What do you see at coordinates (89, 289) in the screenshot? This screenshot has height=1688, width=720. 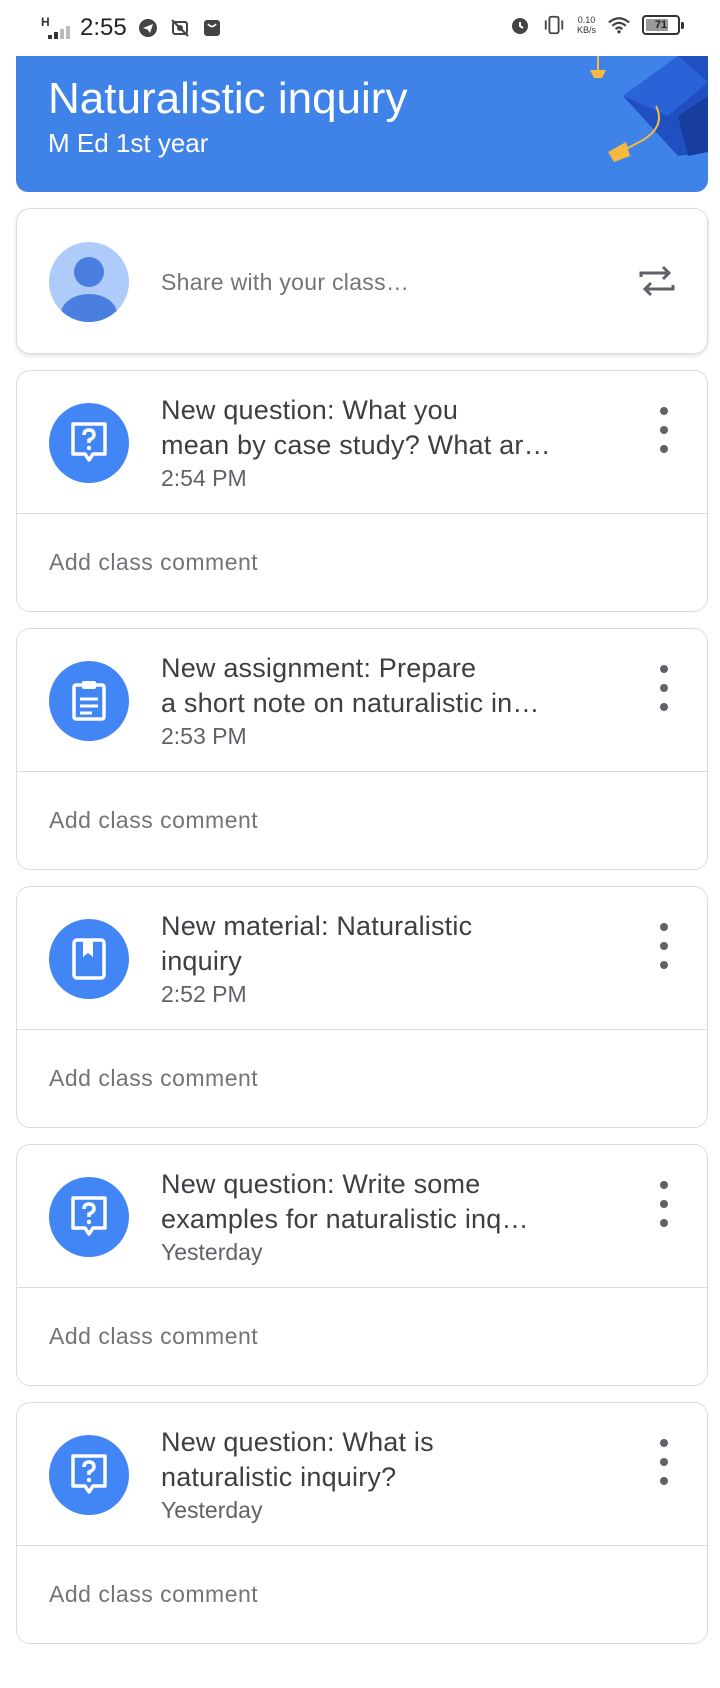 I see `person-icon` at bounding box center [89, 289].